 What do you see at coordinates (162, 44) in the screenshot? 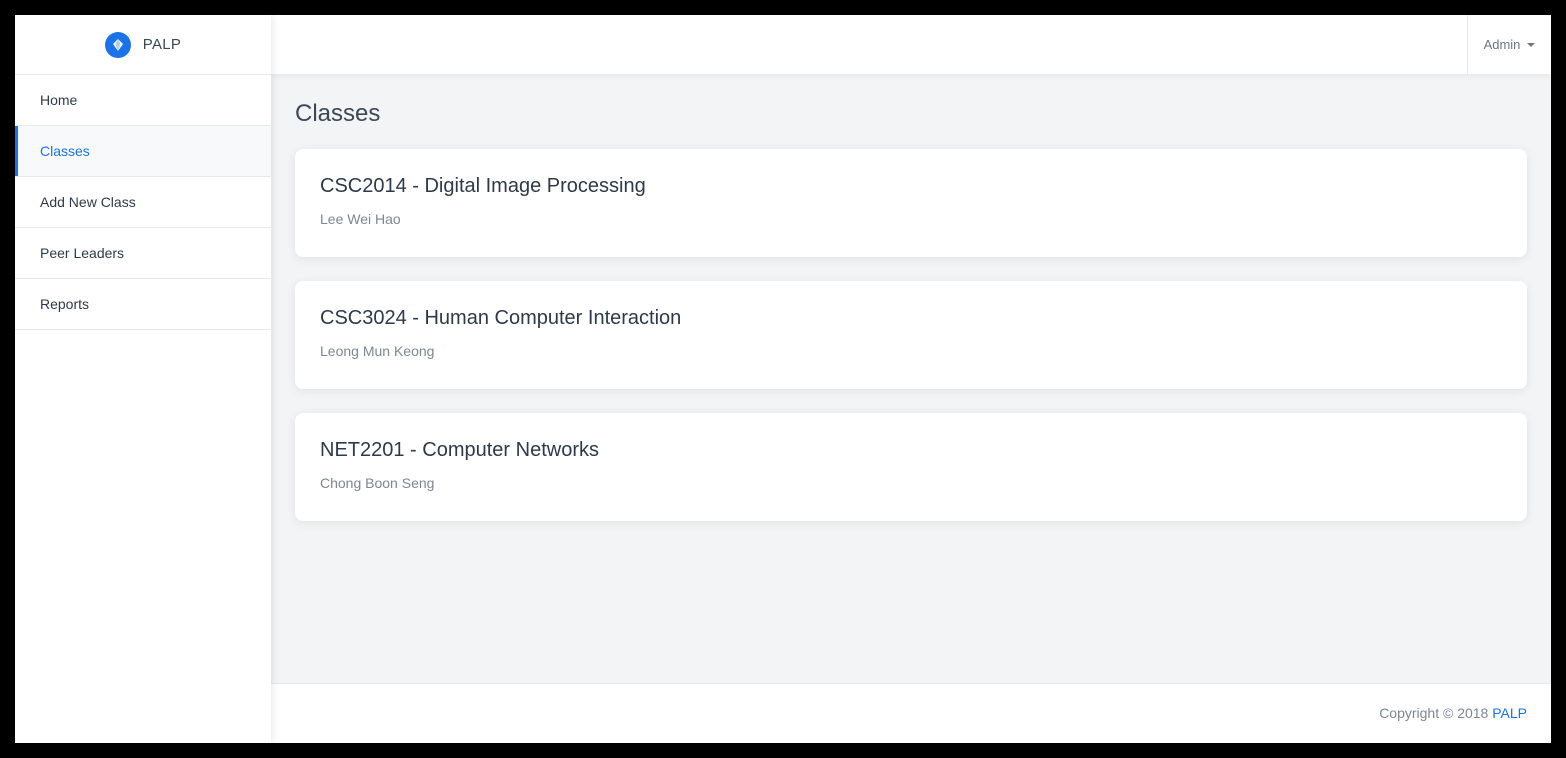
I see `brand-name: PALP` at bounding box center [162, 44].